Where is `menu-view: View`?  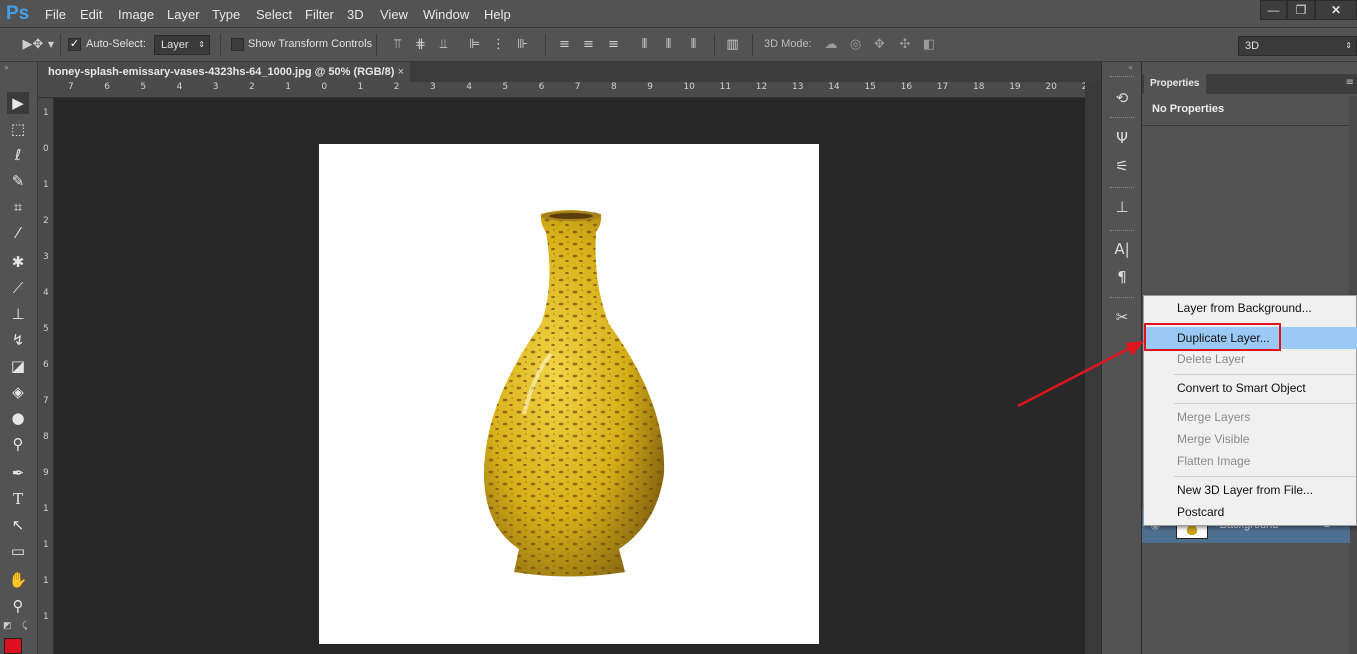
menu-view: View is located at coordinates (394, 14).